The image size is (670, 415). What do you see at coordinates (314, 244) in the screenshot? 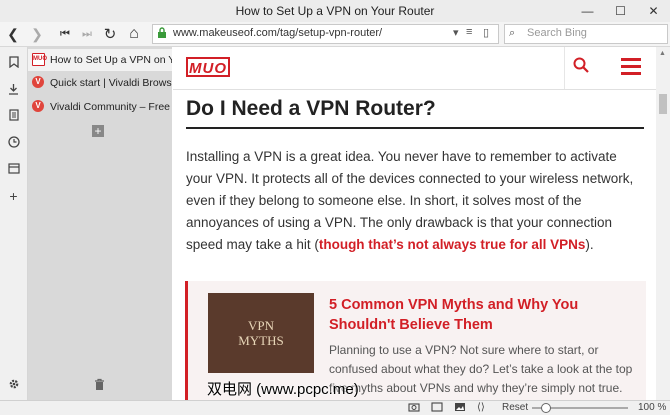
I see `paragraph-open-paren: (` at bounding box center [314, 244].